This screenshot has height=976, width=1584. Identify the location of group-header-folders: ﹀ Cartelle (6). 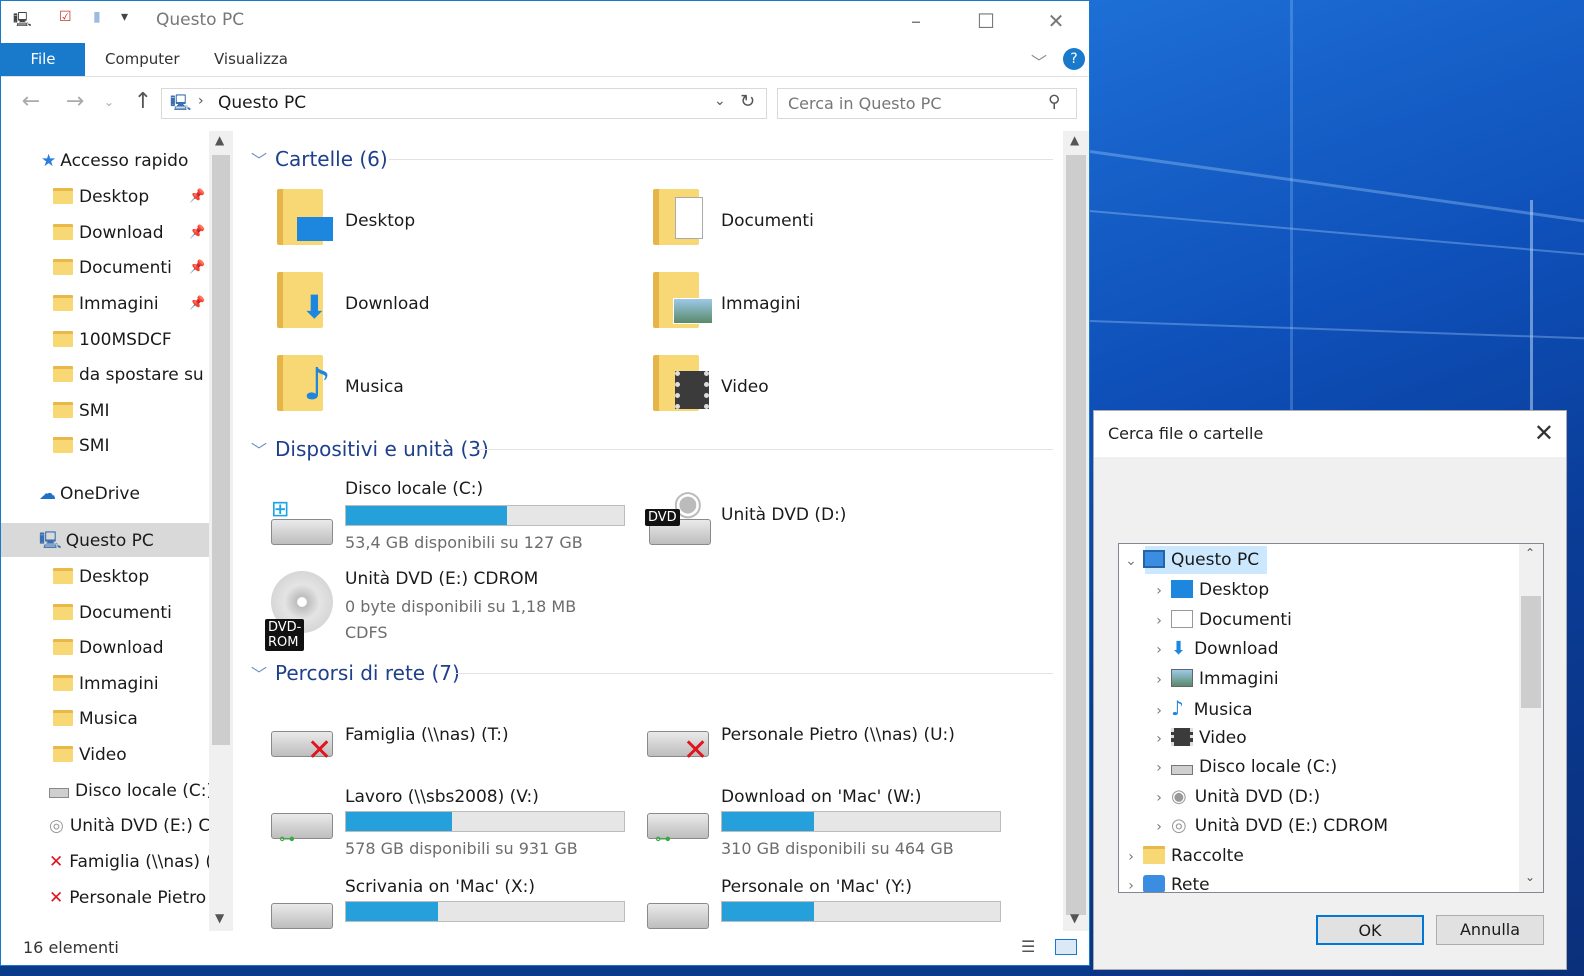
(319, 159).